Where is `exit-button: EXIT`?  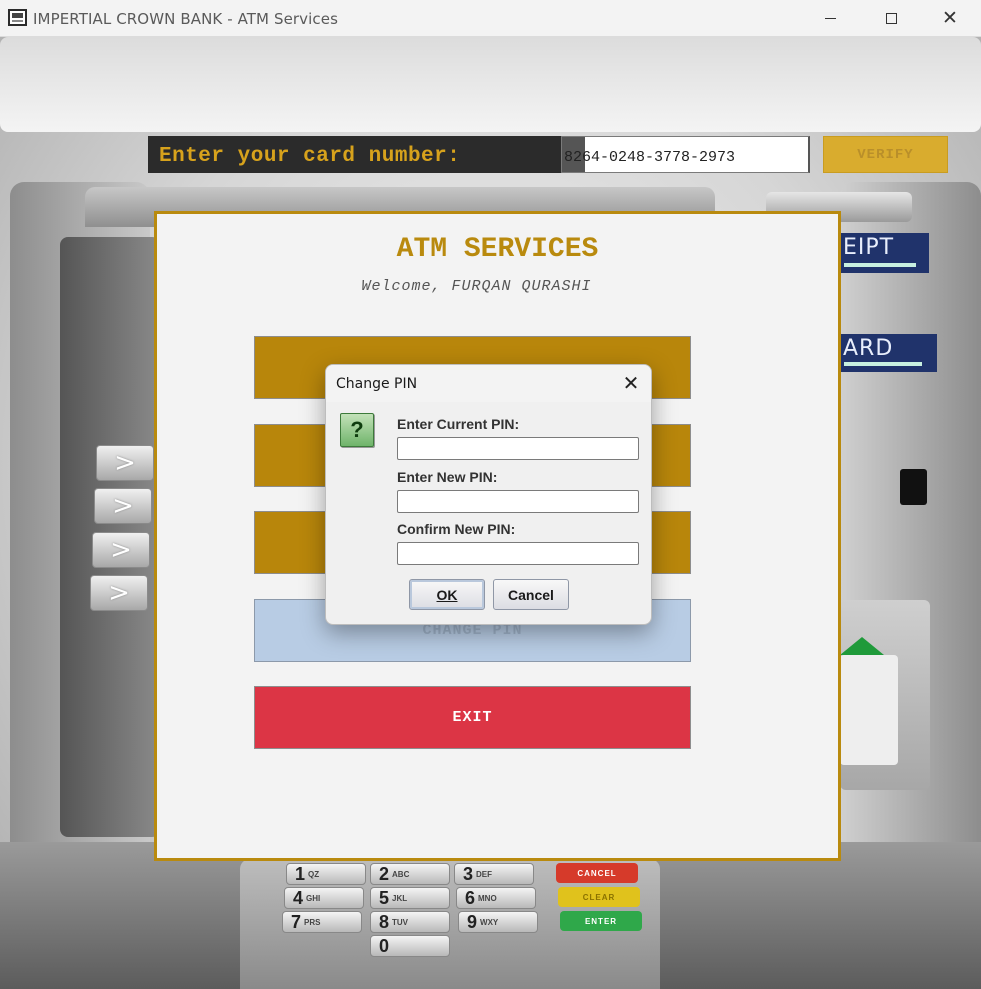
exit-button: EXIT is located at coordinates (472, 717).